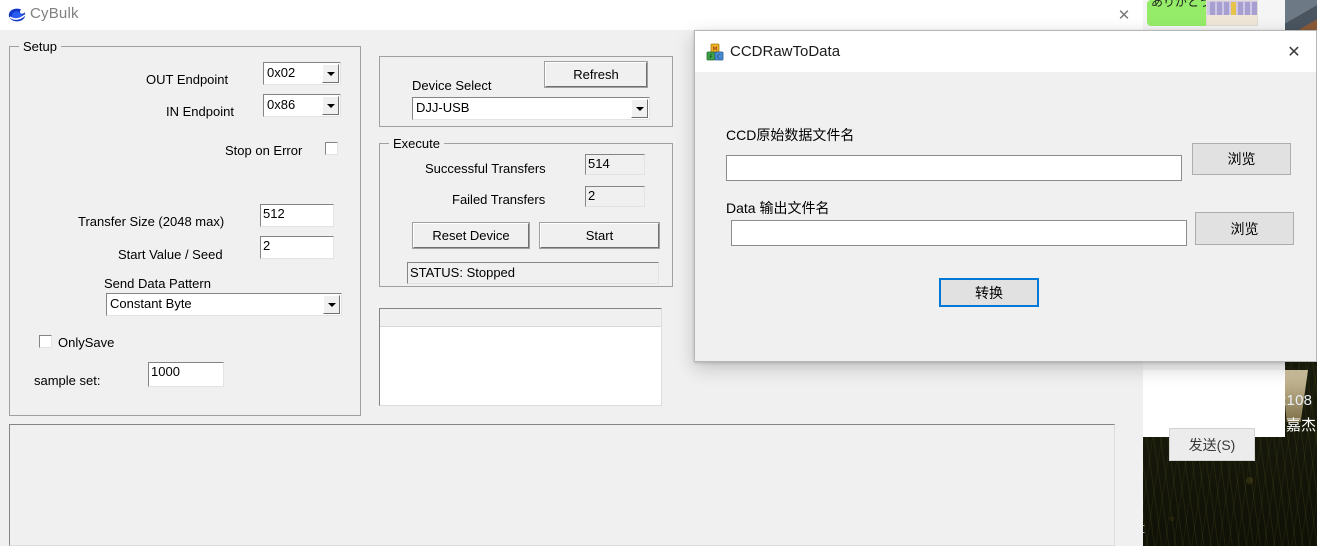  I want to click on stop-on-error-checkbox, so click(331, 148).